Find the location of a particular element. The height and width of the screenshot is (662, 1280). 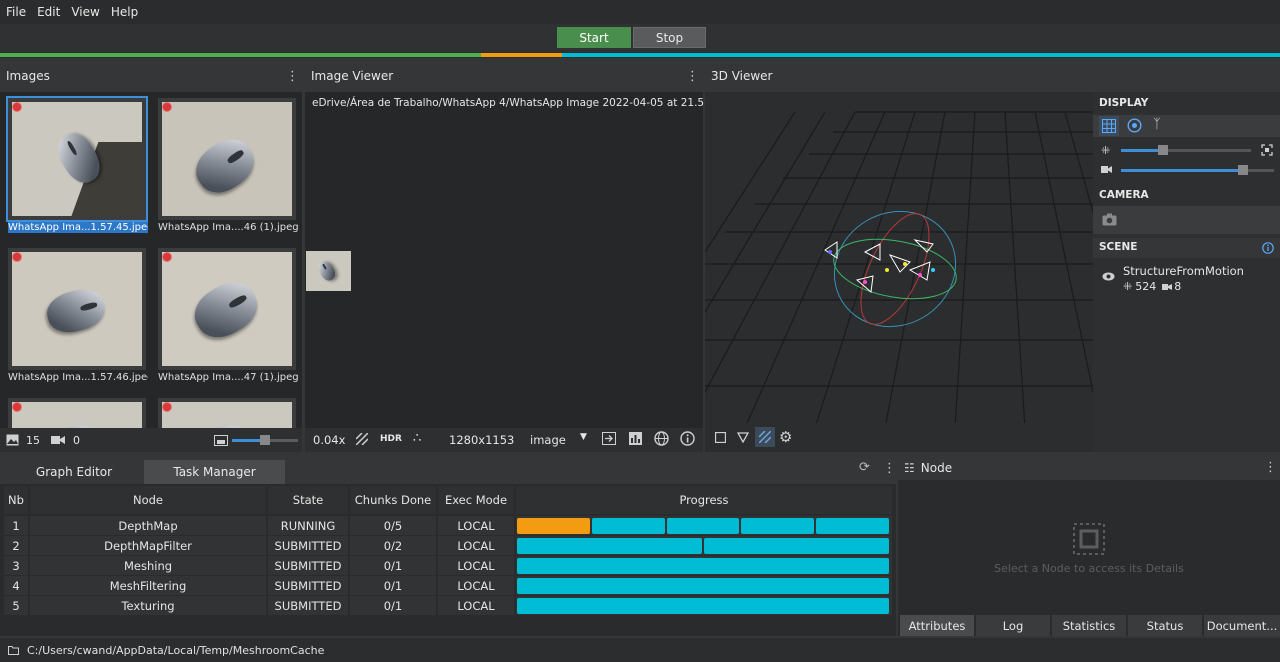

cell-chunks: 0/1 is located at coordinates (393, 585).